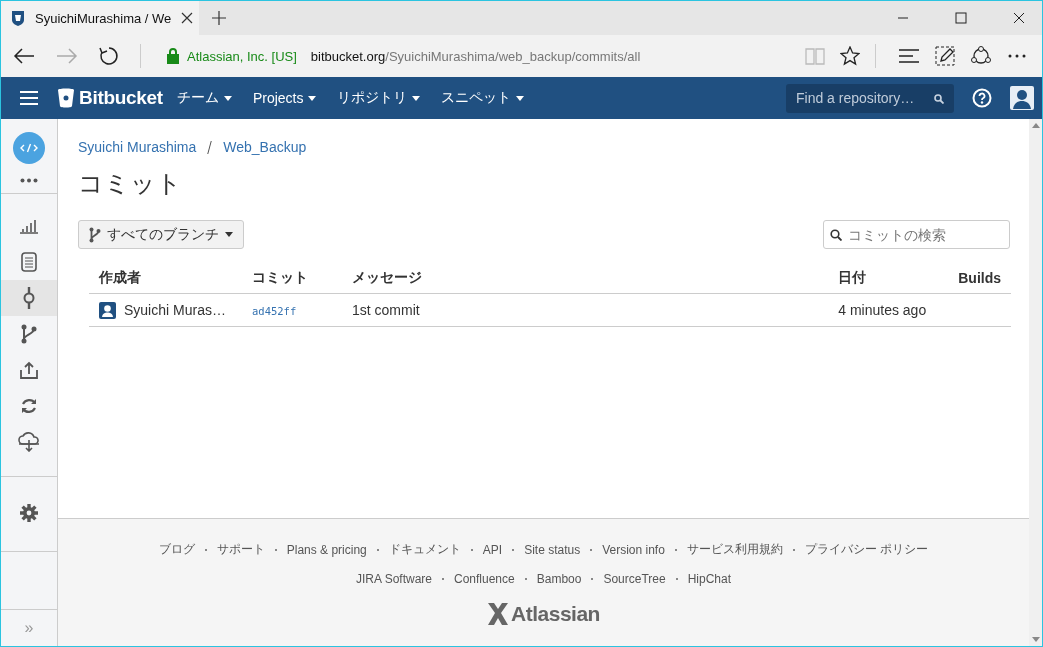 Image resolution: width=1043 pixels, height=647 pixels. What do you see at coordinates (585, 310) in the screenshot?
I see `table-cell: 1st commit` at bounding box center [585, 310].